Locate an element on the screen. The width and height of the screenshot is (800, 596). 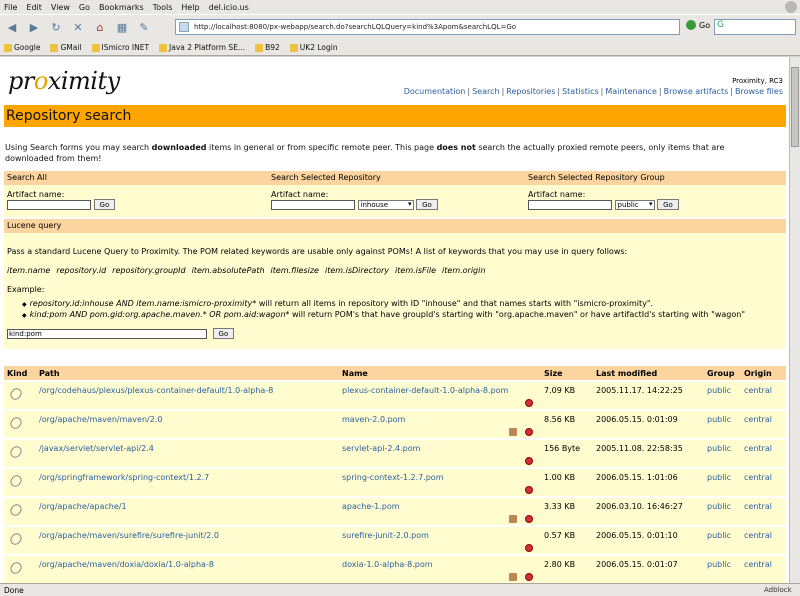
bookmark-item: GMail is located at coordinates (66, 47).